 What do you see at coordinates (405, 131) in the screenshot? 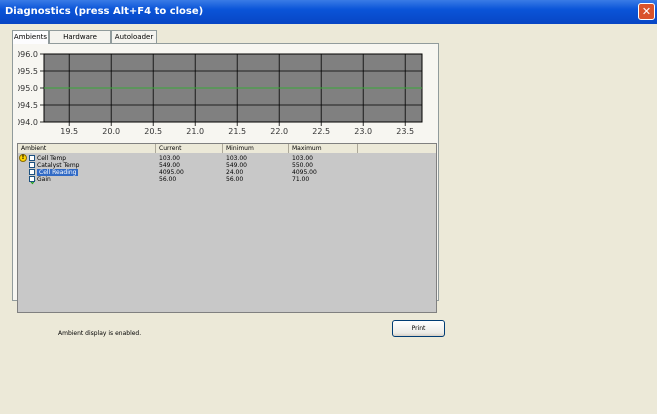
I see `x-tick-label: 23.5` at bounding box center [405, 131].